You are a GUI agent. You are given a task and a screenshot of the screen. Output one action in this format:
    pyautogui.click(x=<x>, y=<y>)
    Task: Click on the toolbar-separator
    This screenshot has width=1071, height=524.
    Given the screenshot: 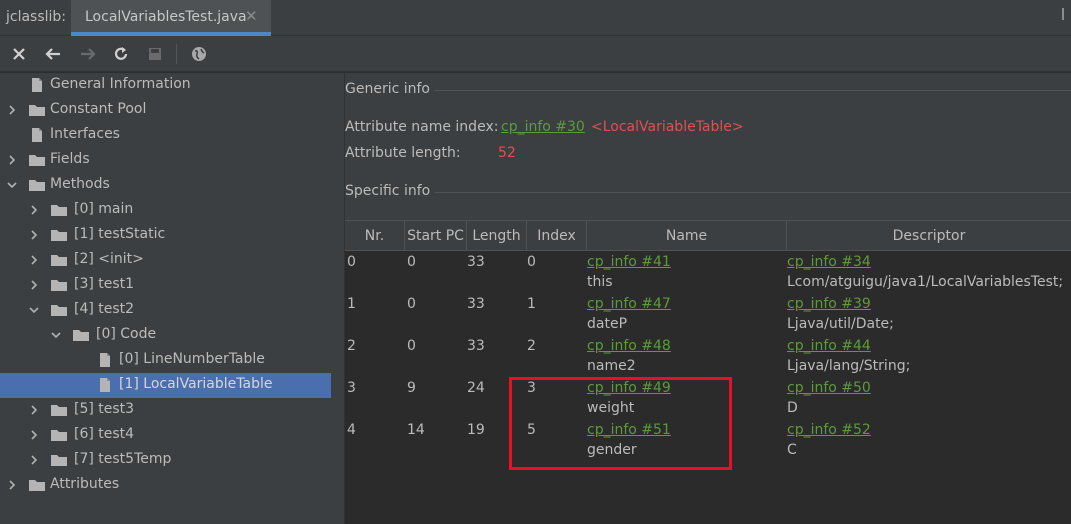 What is the action you would take?
    pyautogui.click(x=176, y=54)
    